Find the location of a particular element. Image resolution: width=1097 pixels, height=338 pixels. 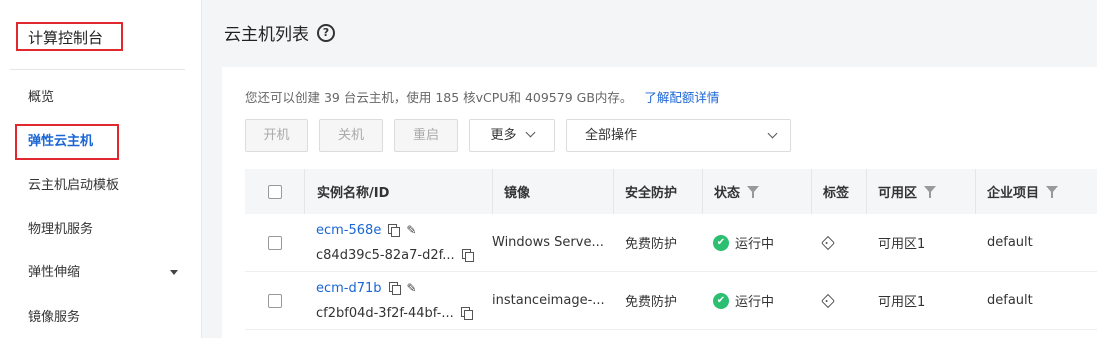

start-button: 开机 is located at coordinates (276, 135).